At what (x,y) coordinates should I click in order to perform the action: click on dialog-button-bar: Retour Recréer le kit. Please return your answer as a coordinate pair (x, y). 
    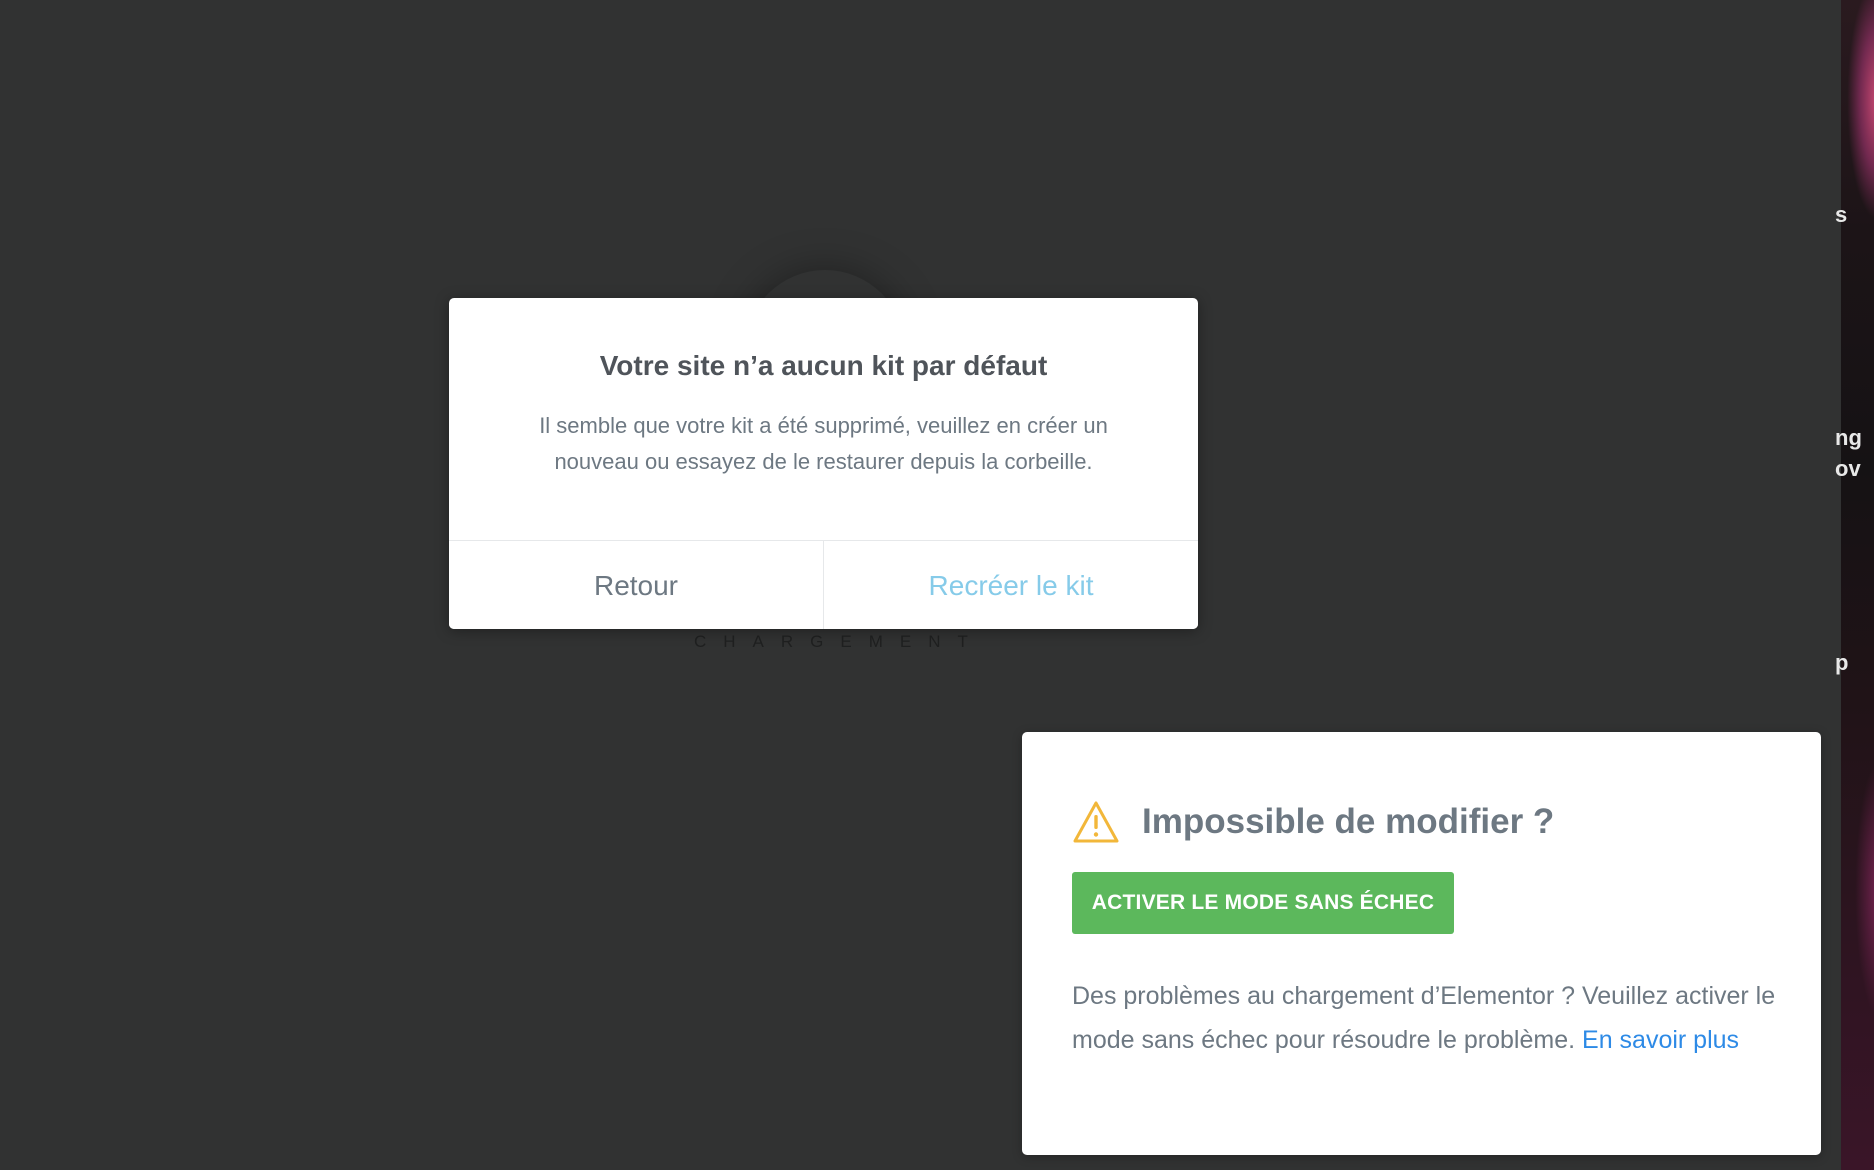
    Looking at the image, I should click on (823, 584).